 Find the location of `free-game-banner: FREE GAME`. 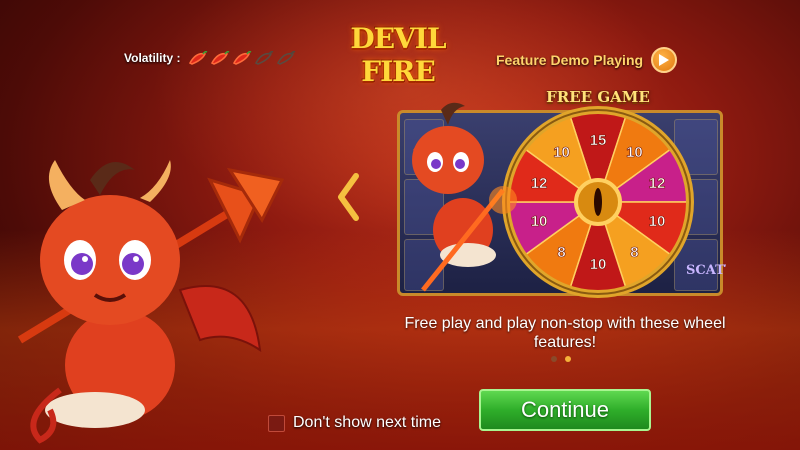

free-game-banner: FREE GAME is located at coordinates (598, 98).